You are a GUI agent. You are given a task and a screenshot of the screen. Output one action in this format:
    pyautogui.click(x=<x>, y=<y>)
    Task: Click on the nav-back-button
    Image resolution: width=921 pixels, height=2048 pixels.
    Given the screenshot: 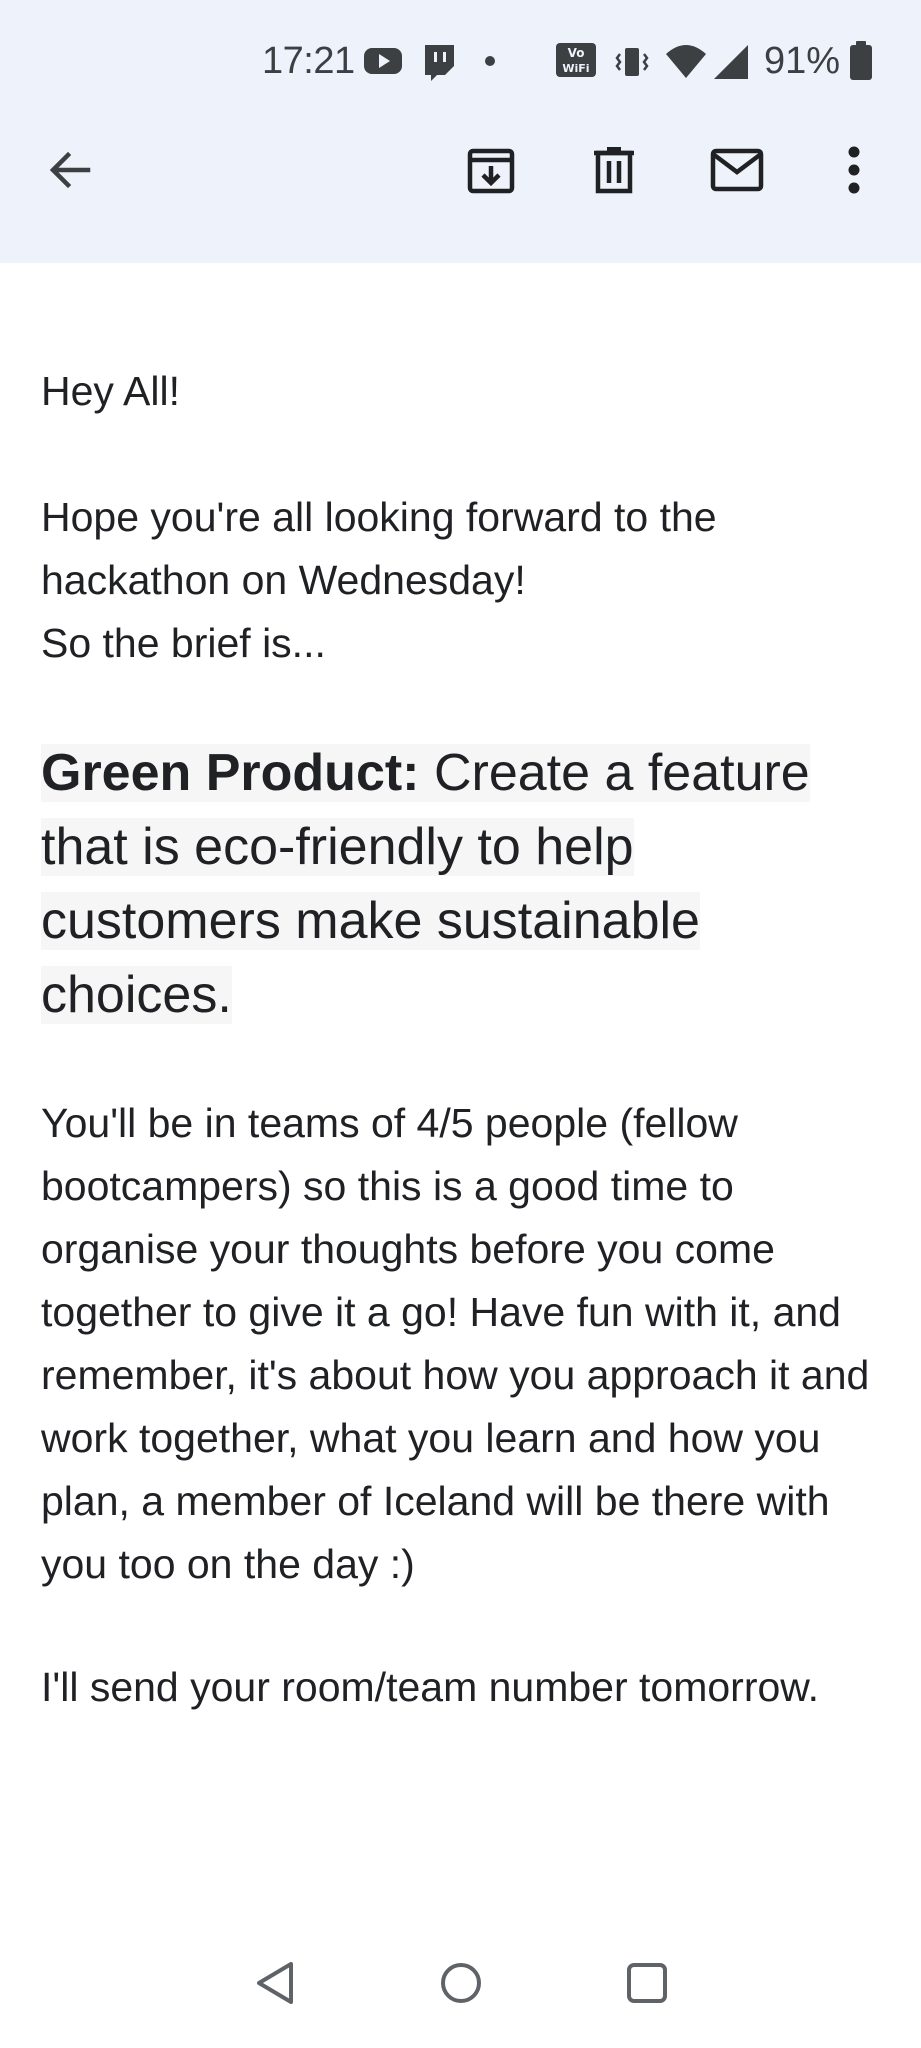 What is the action you would take?
    pyautogui.click(x=275, y=1985)
    